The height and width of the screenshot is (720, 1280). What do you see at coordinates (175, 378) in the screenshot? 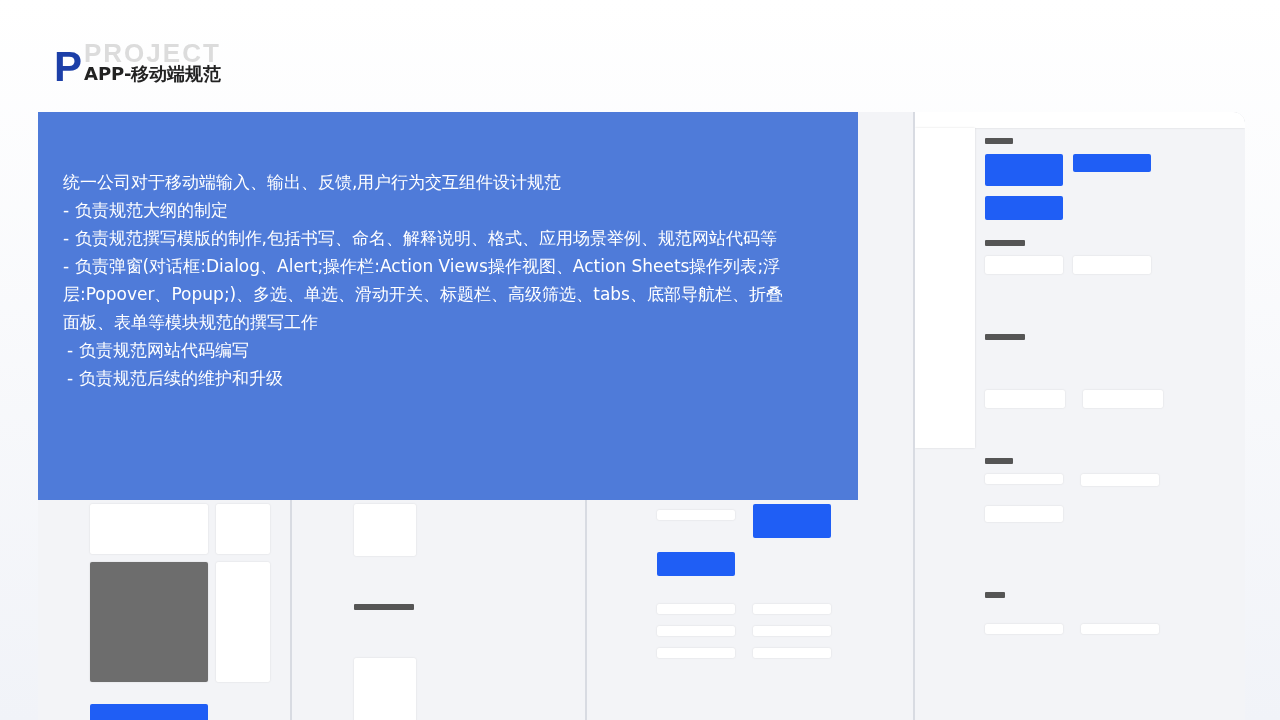
I see `description-text: - 负责规范后续的维护和升级` at bounding box center [175, 378].